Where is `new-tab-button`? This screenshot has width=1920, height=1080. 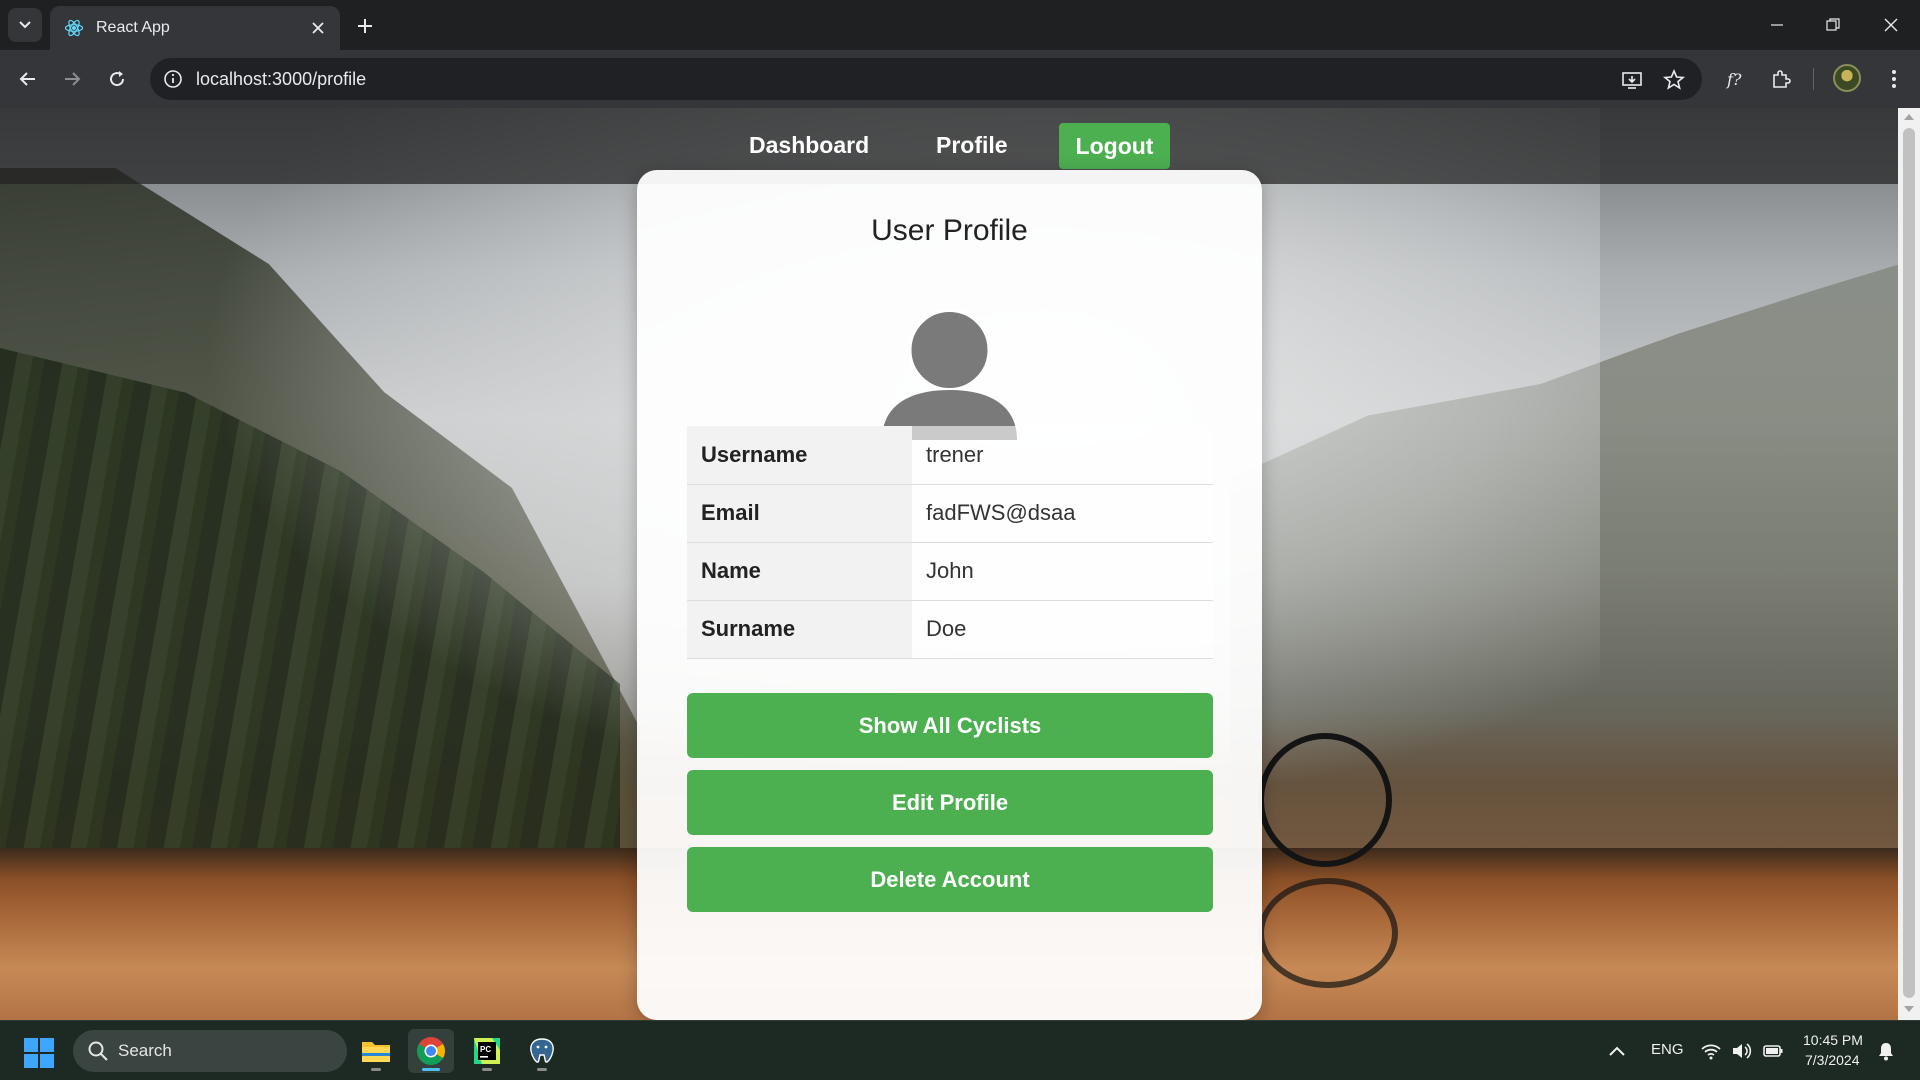
new-tab-button is located at coordinates (365, 26).